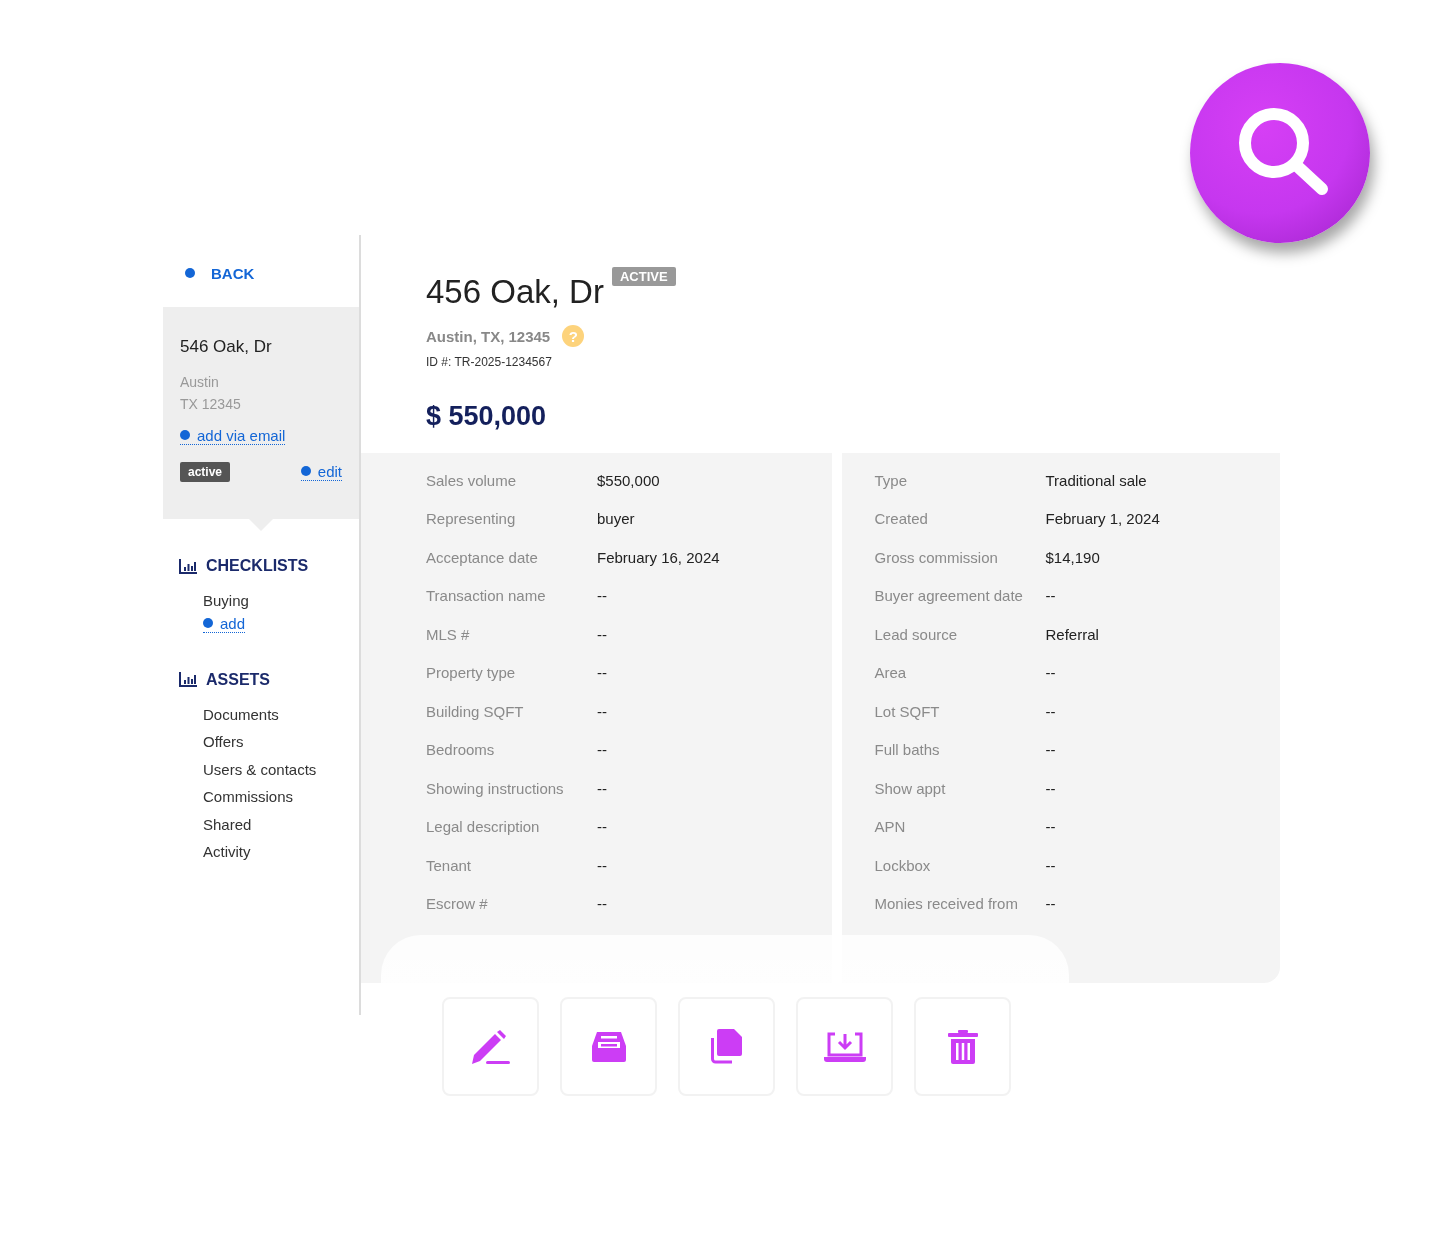 The width and height of the screenshot is (1450, 1250). Describe the element at coordinates (487, 416) in the screenshot. I see `price-text: $ 550,000` at that location.